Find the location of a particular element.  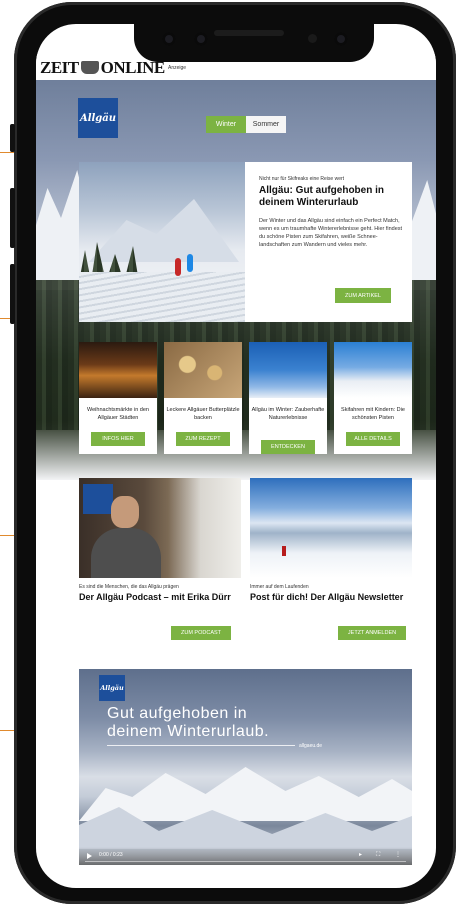

video-headline: Gut aufgehoben in deinem Winterurlaub. is located at coordinates (188, 722).